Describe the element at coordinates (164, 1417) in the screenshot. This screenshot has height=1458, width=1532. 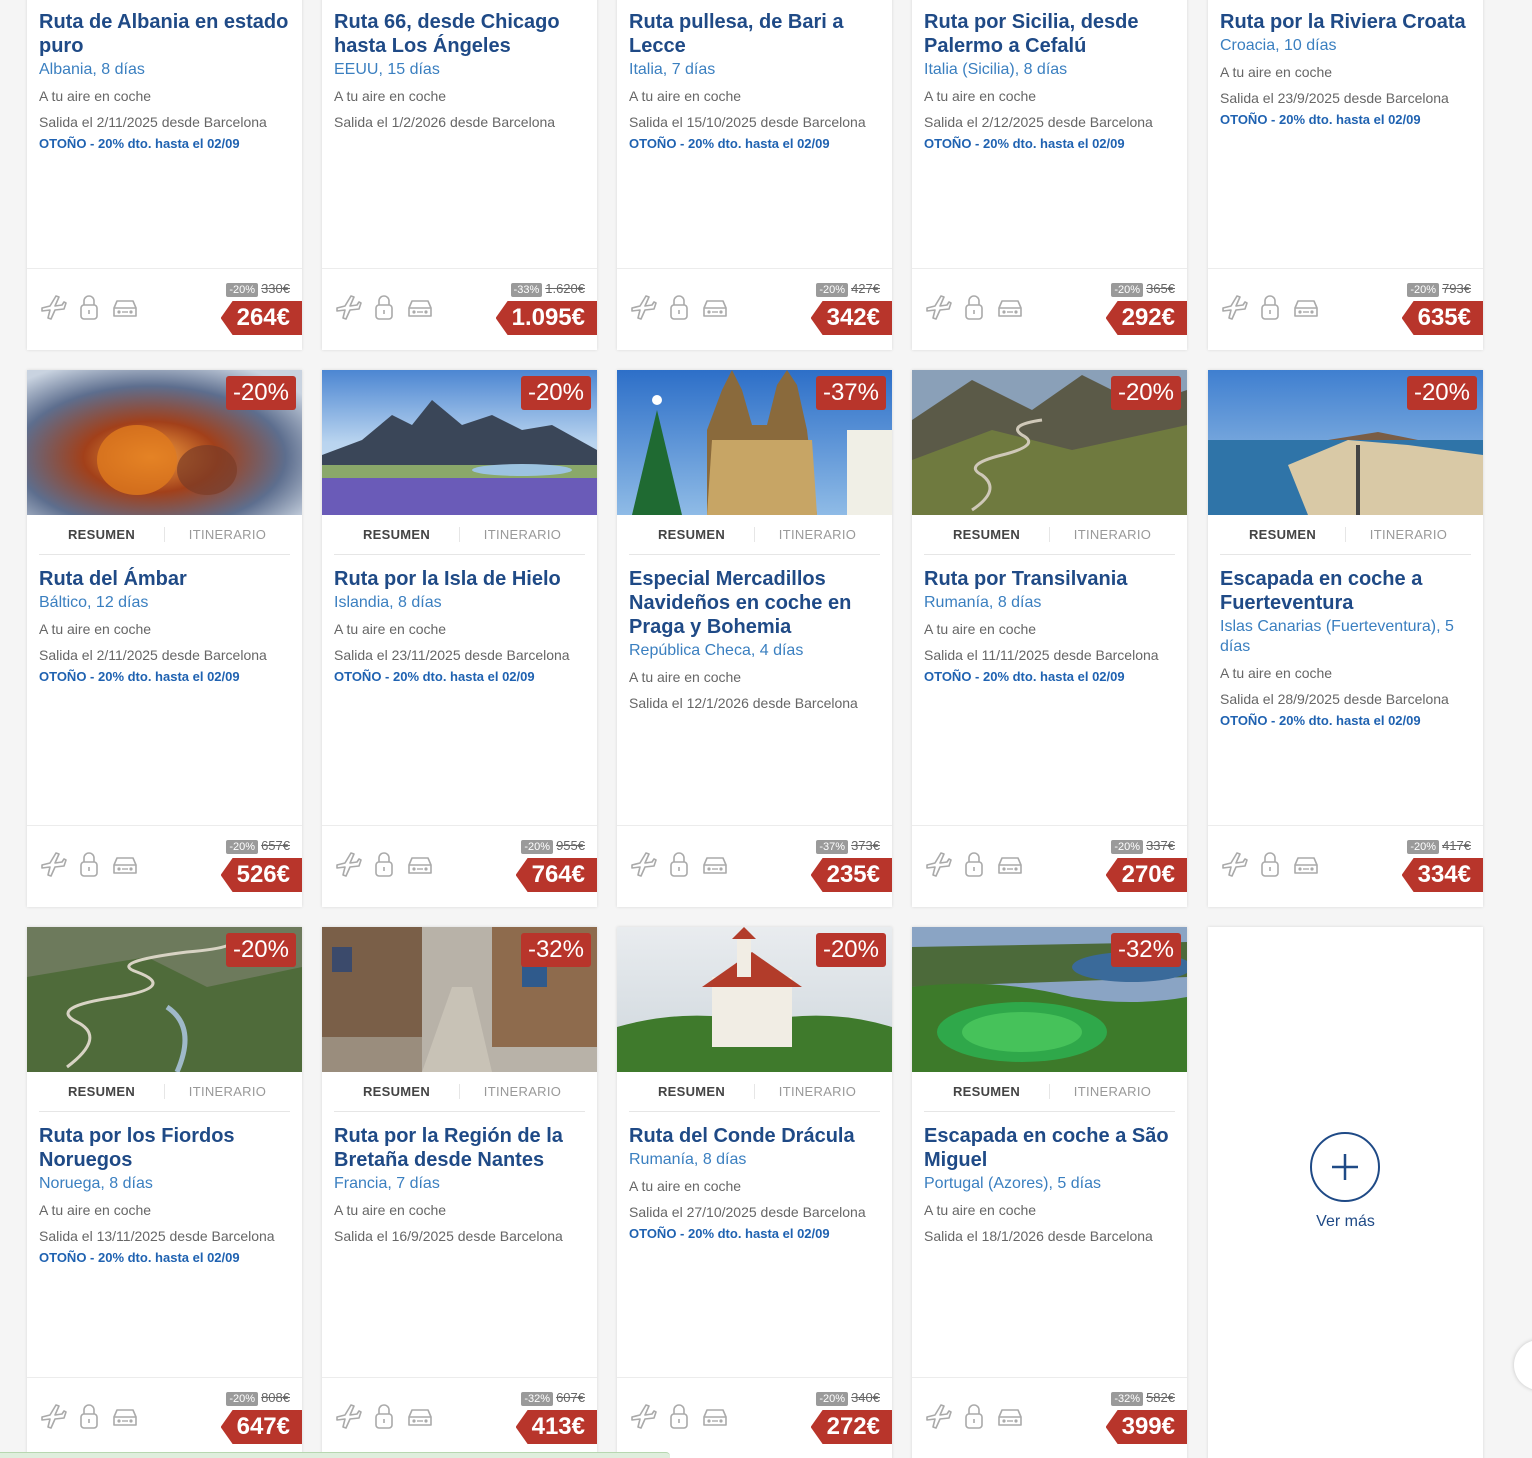
I see `card-footer: -20% 808€ 647€` at that location.